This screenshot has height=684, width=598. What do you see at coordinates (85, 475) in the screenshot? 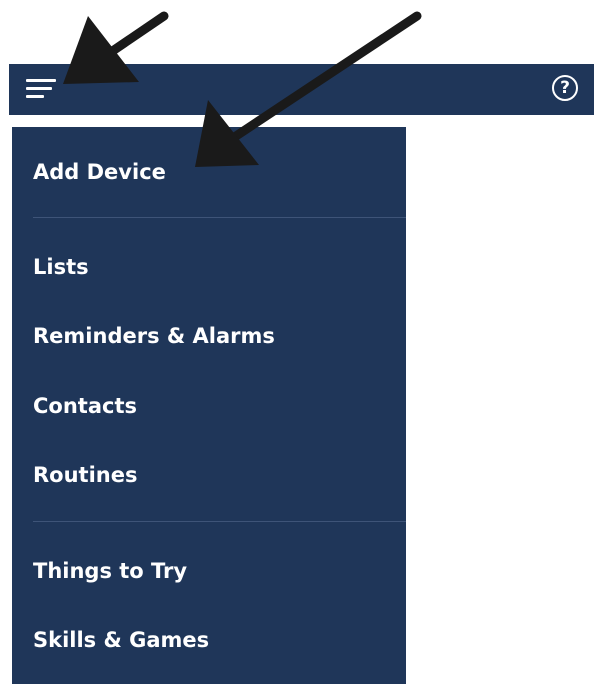
I see `menu-item-routines: Routines` at bounding box center [85, 475].